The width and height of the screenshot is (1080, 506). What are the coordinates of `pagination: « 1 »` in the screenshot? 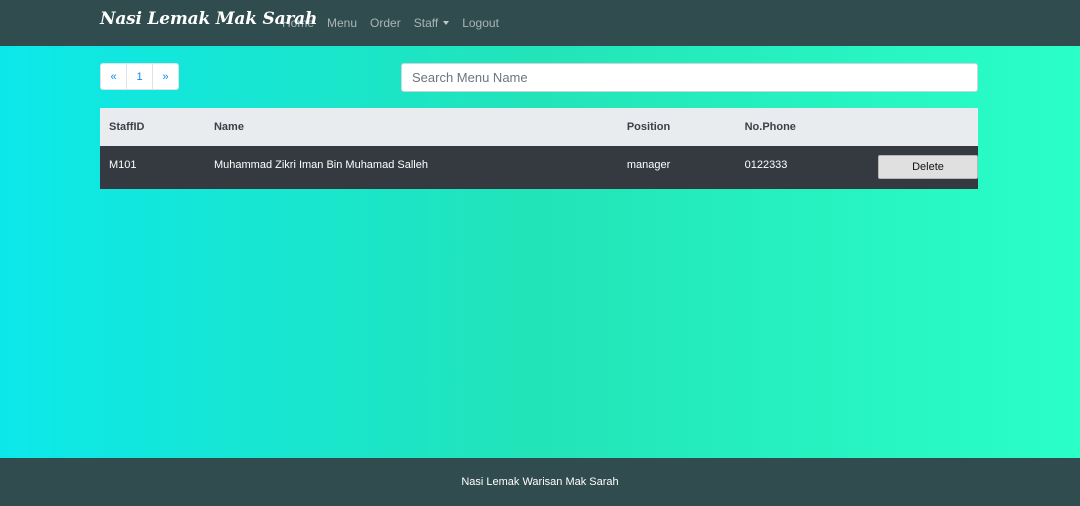 It's located at (139, 76).